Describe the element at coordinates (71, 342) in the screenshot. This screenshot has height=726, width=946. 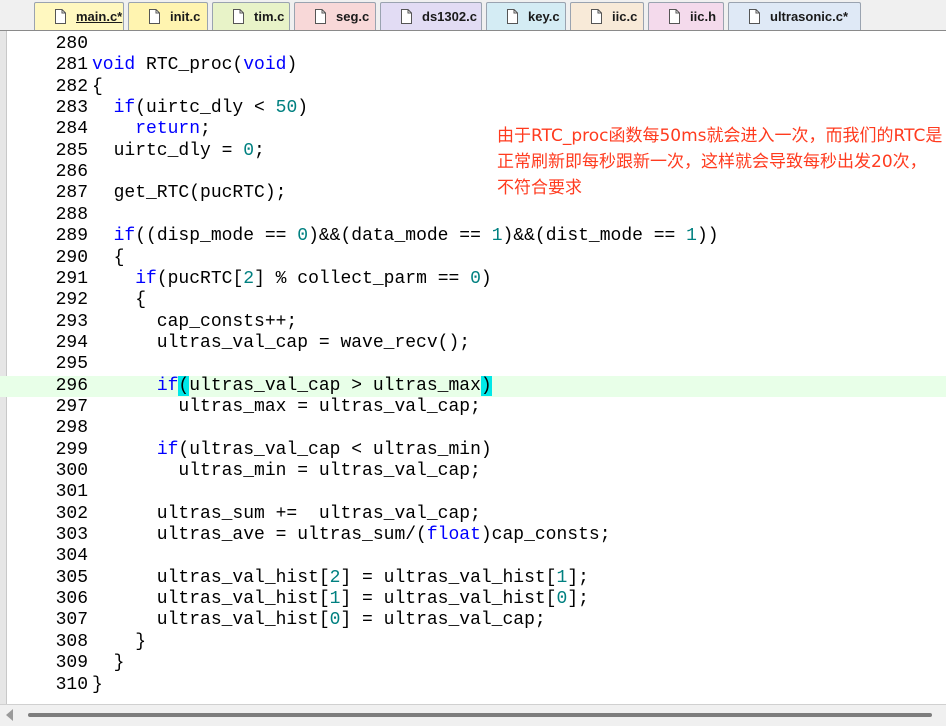
I see `line-number: 294` at that location.